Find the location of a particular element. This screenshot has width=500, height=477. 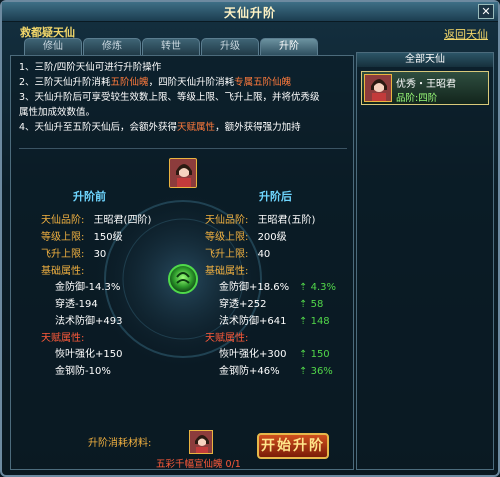

before-level-value: 150级 is located at coordinates (108, 237).